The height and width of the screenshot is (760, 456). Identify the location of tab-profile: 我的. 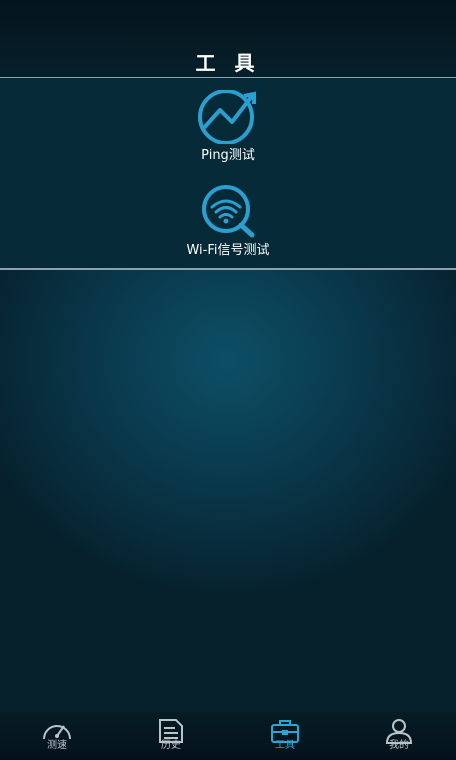
(399, 736).